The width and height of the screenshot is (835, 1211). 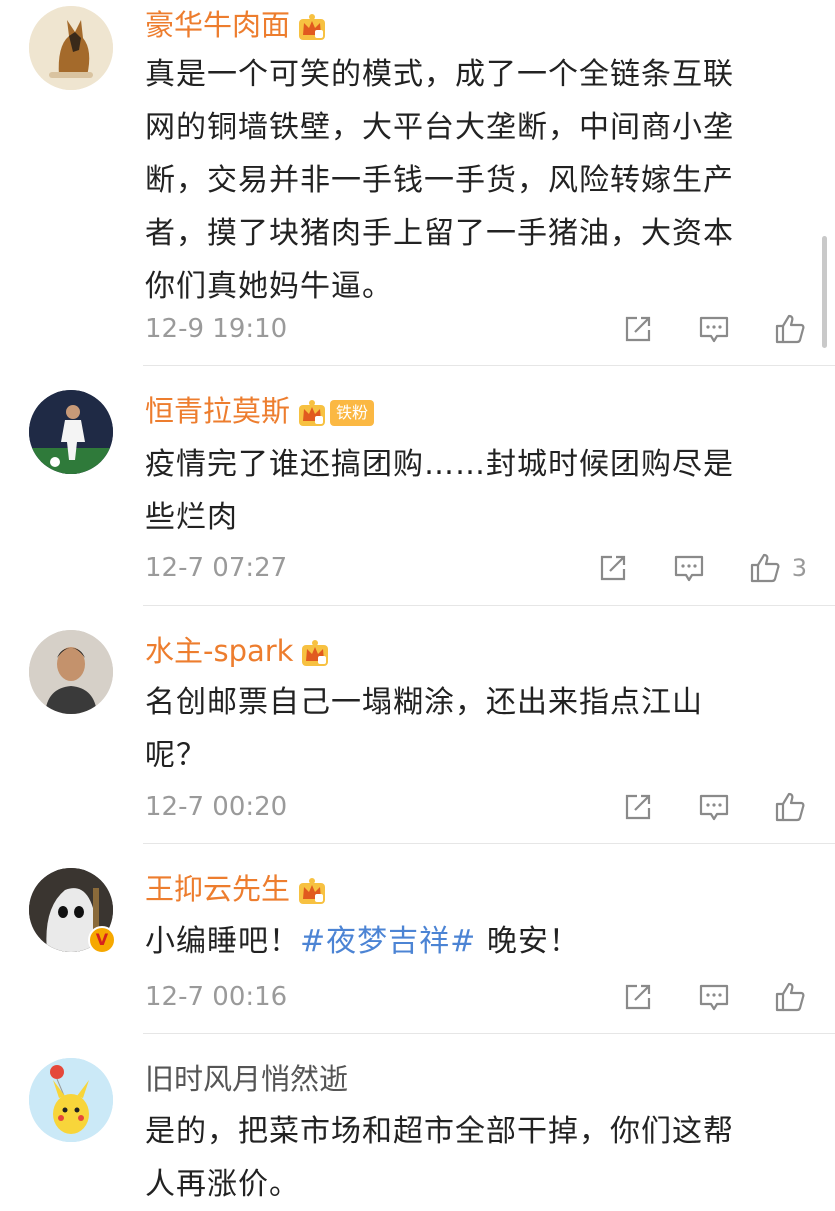 I want to click on hashtag-link: #夜梦吉祥#, so click(x=388, y=941).